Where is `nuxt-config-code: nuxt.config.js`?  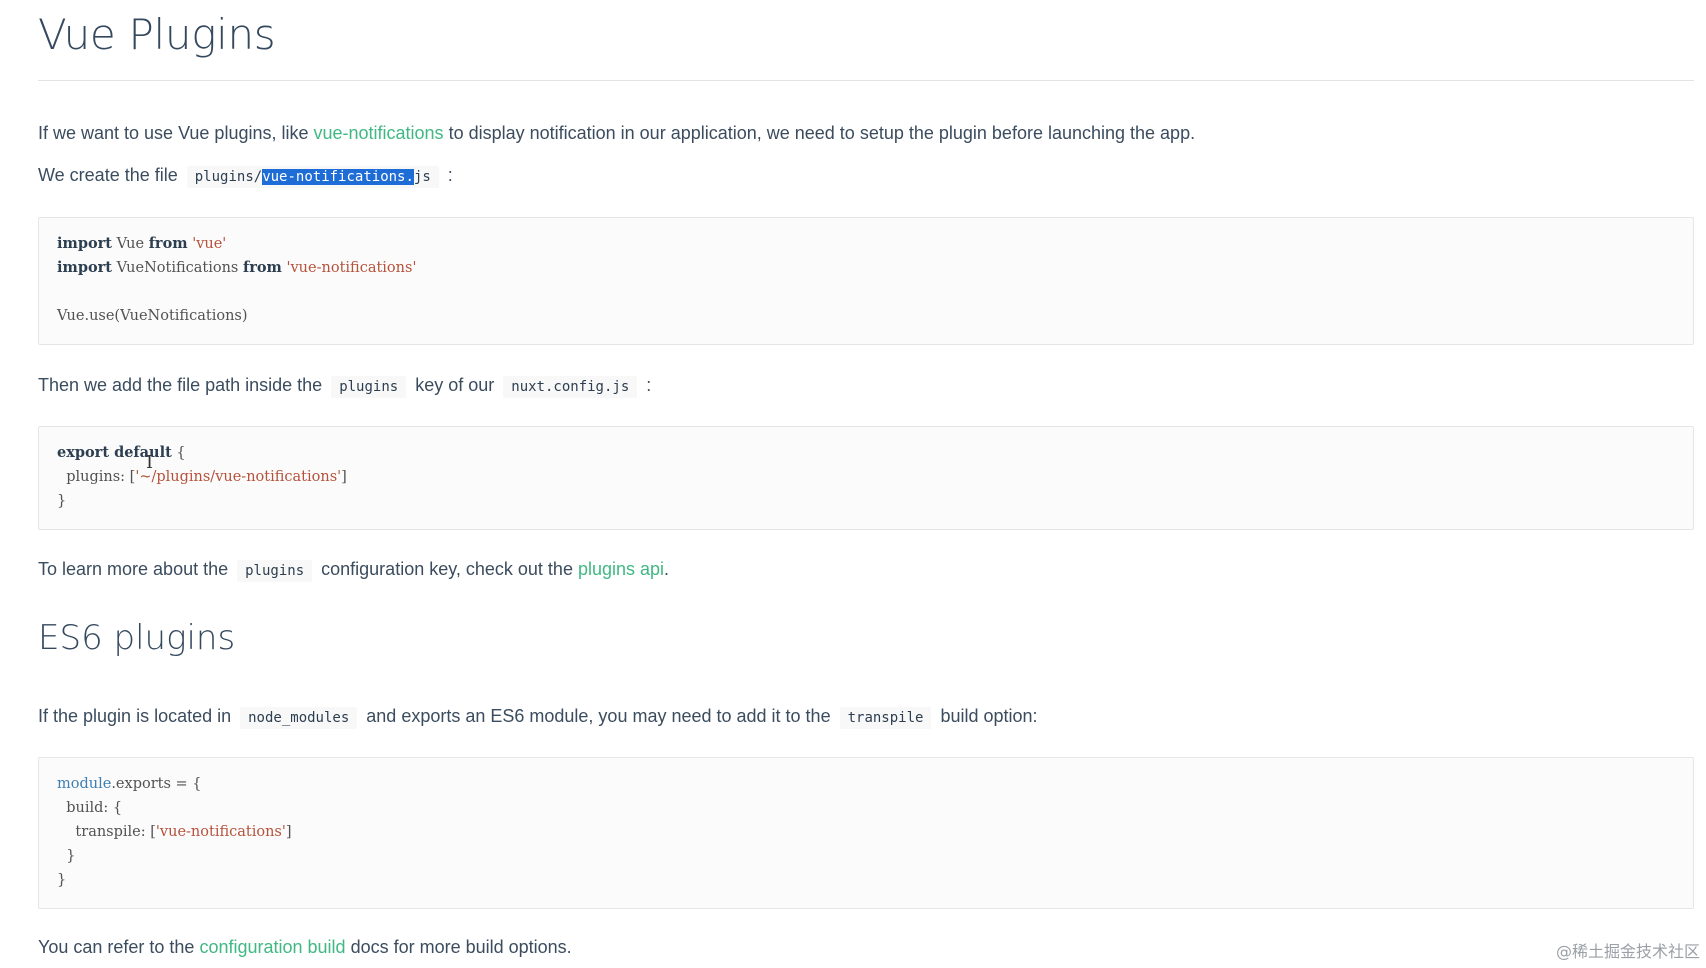 nuxt-config-code: nuxt.config.js is located at coordinates (570, 387).